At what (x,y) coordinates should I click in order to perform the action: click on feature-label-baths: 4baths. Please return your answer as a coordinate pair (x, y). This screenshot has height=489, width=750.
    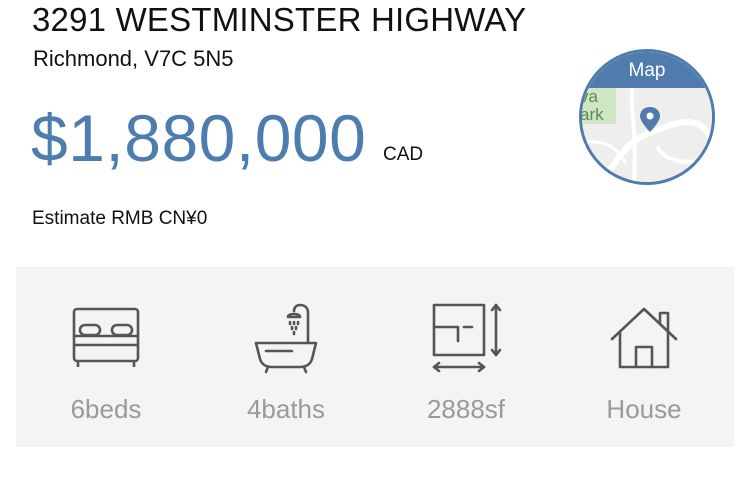
    Looking at the image, I should click on (286, 409).